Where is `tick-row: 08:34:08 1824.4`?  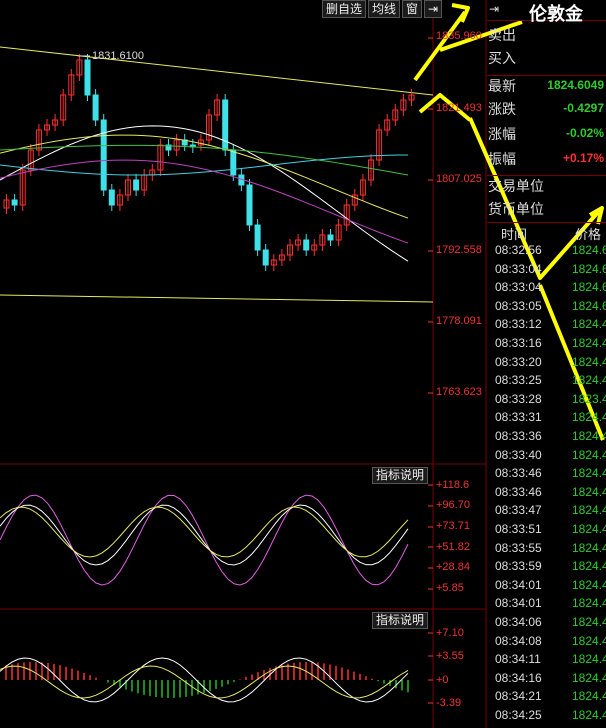
tick-row: 08:34:08 1824.4 is located at coordinates (546, 643).